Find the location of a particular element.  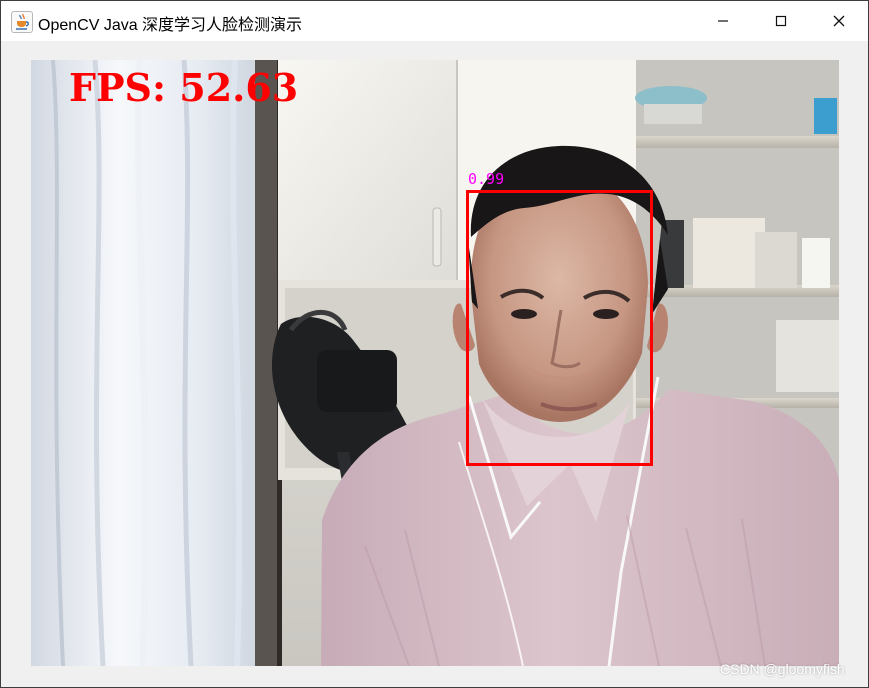

close-button is located at coordinates (839, 21).